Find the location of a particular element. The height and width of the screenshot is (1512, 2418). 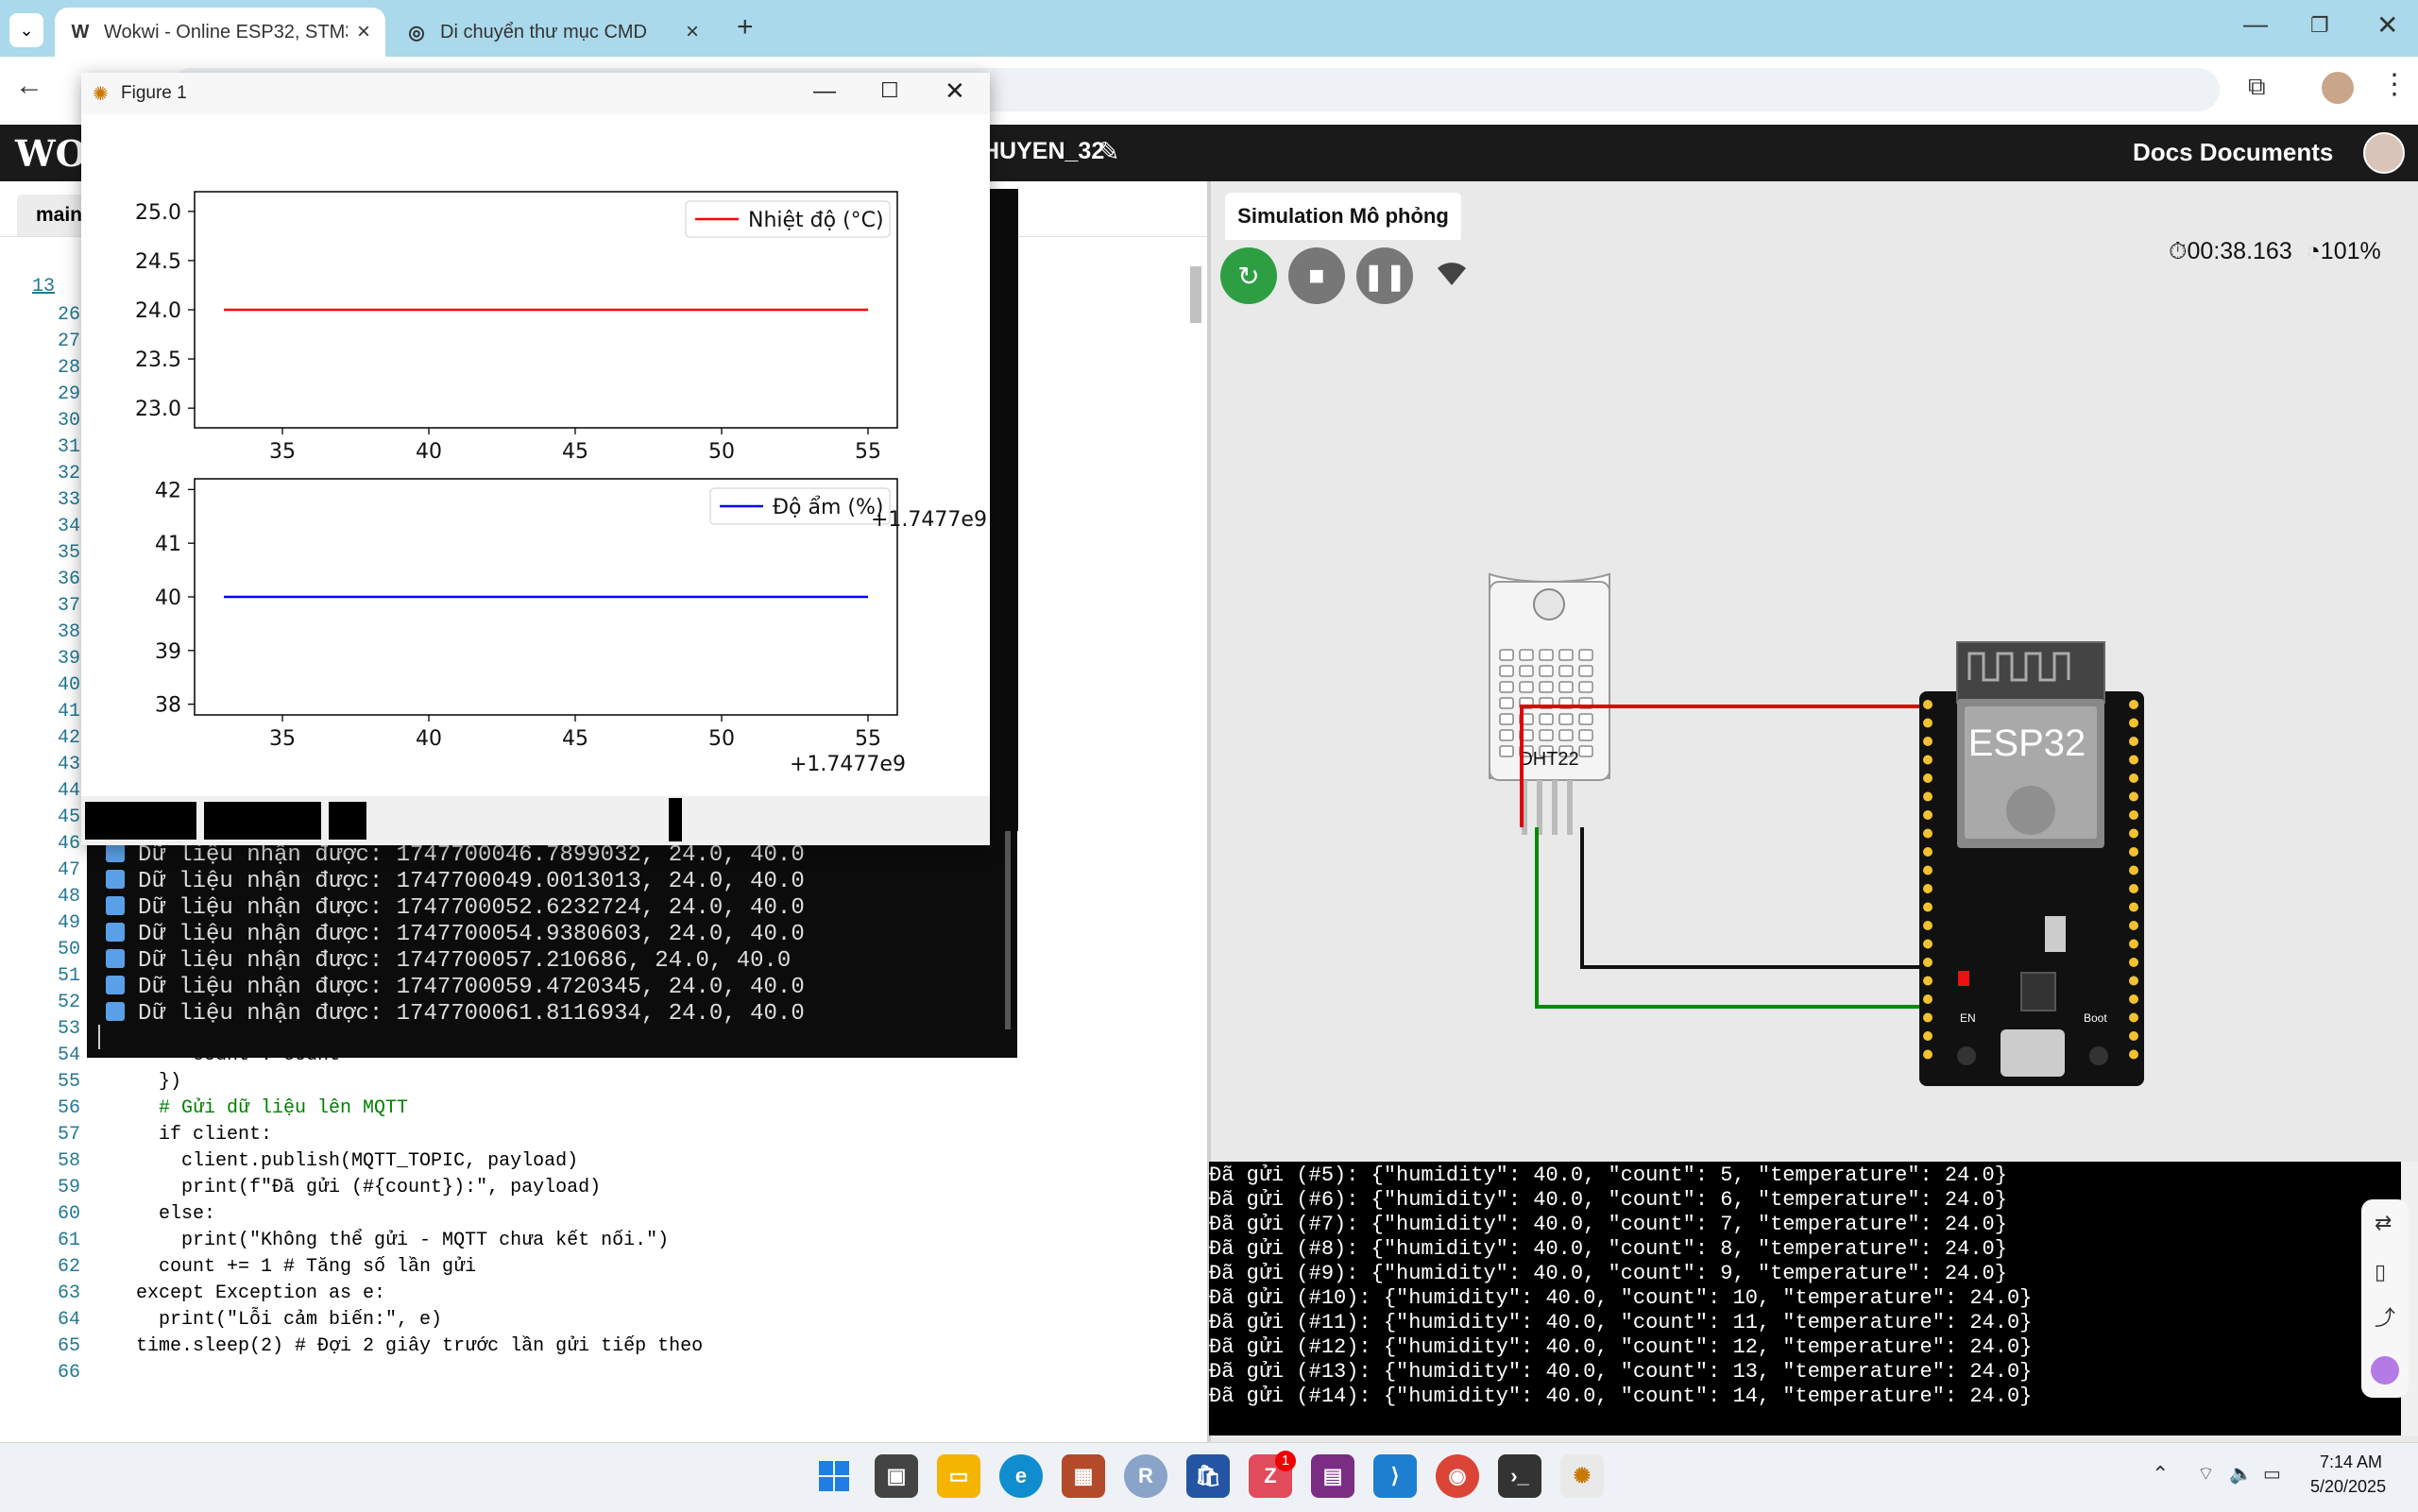

volume-icon: 🔈 is located at coordinates (2241, 1474).